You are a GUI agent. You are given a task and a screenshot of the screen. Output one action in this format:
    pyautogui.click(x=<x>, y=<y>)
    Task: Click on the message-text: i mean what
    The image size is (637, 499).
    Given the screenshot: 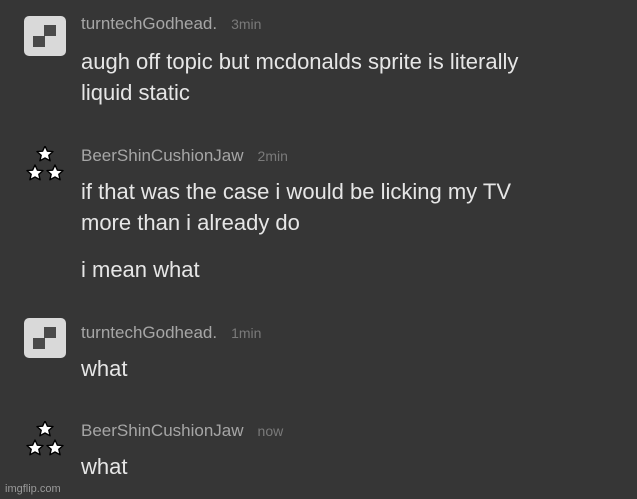 What is the action you would take?
    pyautogui.click(x=140, y=269)
    